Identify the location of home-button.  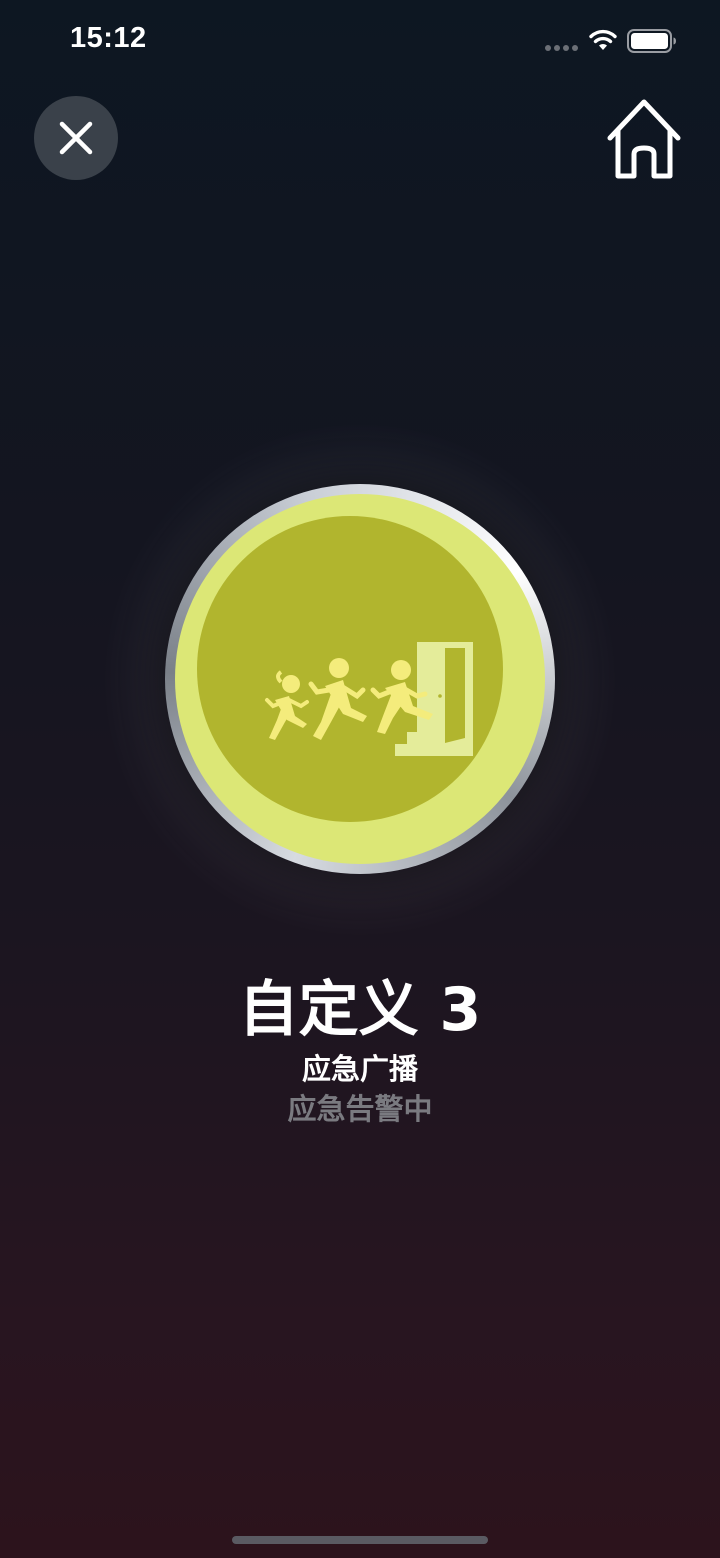
(644, 140).